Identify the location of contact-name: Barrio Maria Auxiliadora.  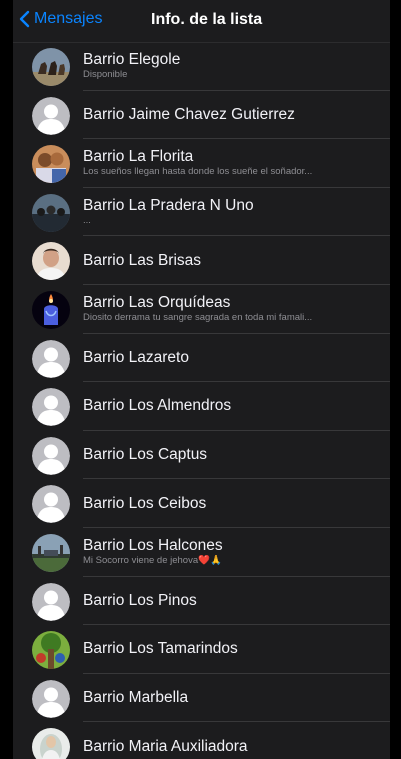
(165, 746).